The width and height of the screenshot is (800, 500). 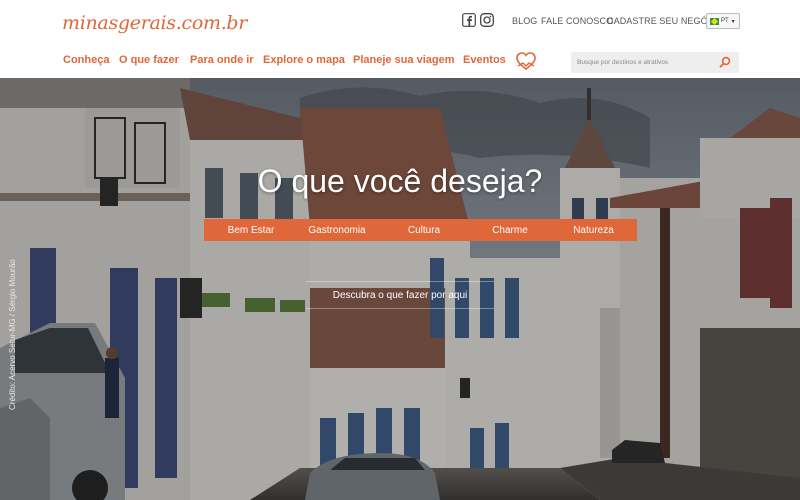 What do you see at coordinates (487, 20) in the screenshot?
I see `instagram-icon` at bounding box center [487, 20].